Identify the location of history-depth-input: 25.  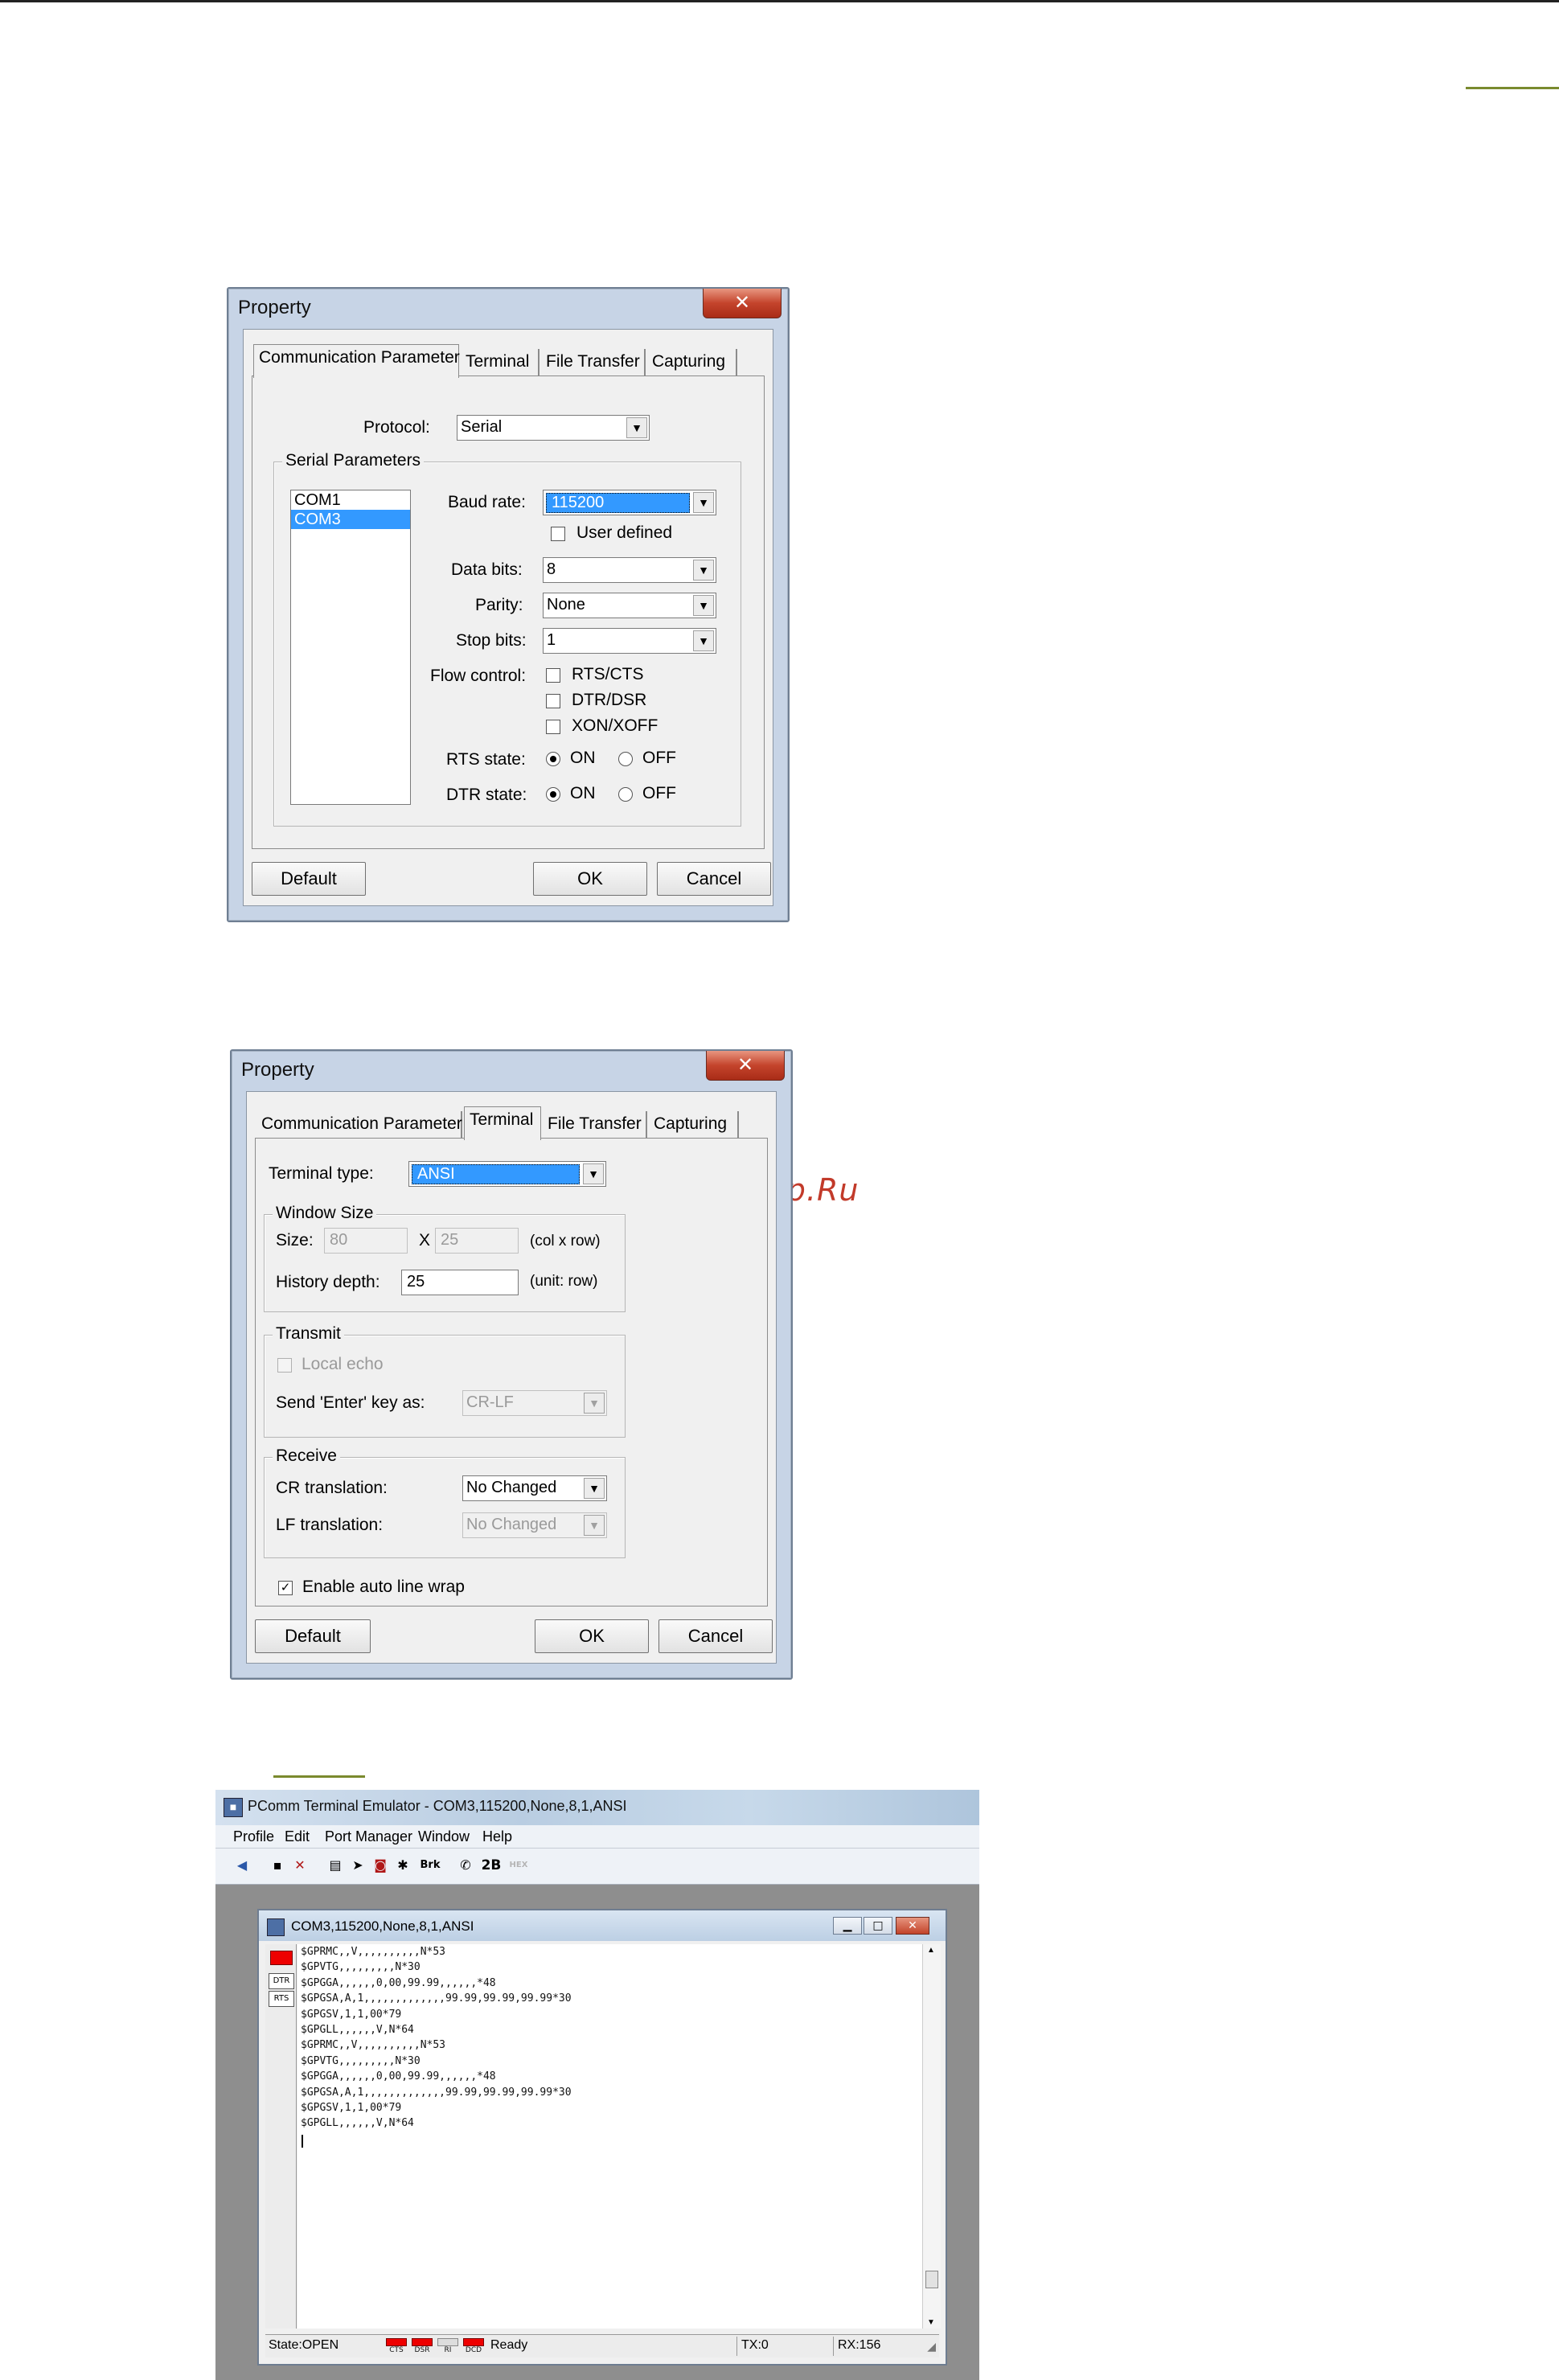
(460, 1282).